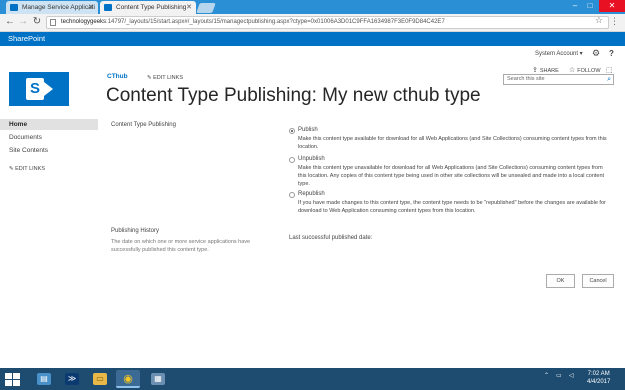 This screenshot has width=625, height=390. Describe the element at coordinates (135, 231) in the screenshot. I see `publishing-history-label: Publishing History` at that location.